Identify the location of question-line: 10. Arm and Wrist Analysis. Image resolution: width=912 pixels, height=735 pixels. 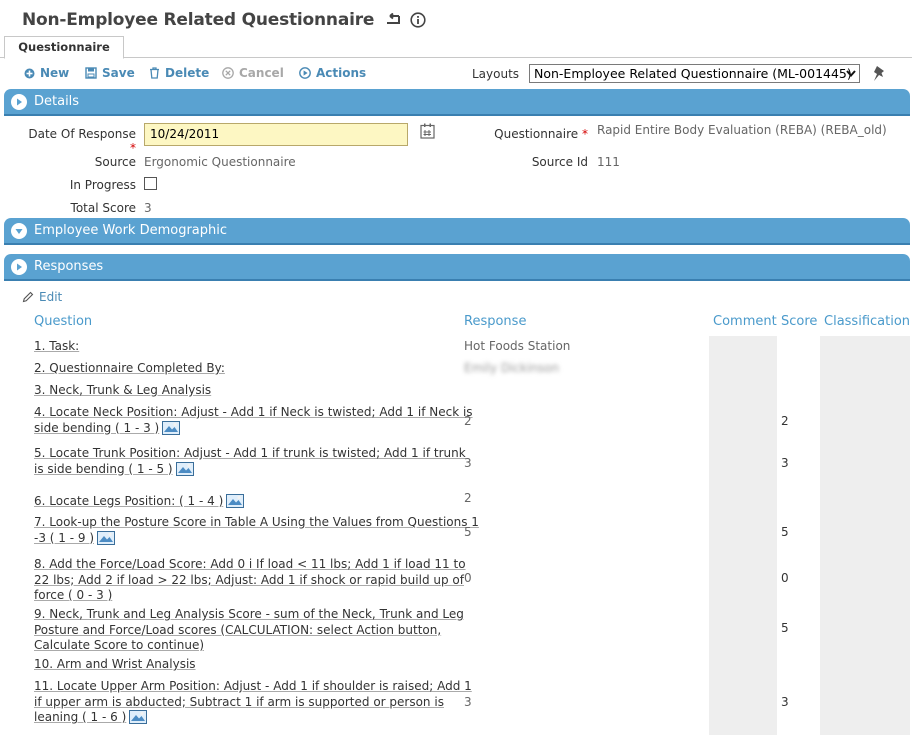
(115, 664).